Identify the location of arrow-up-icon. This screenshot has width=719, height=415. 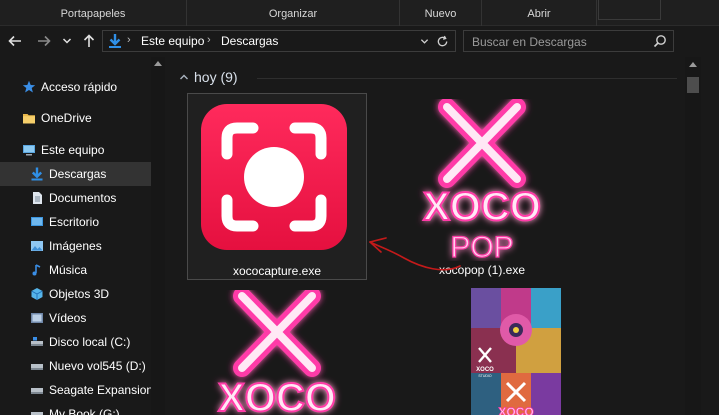
(89, 40).